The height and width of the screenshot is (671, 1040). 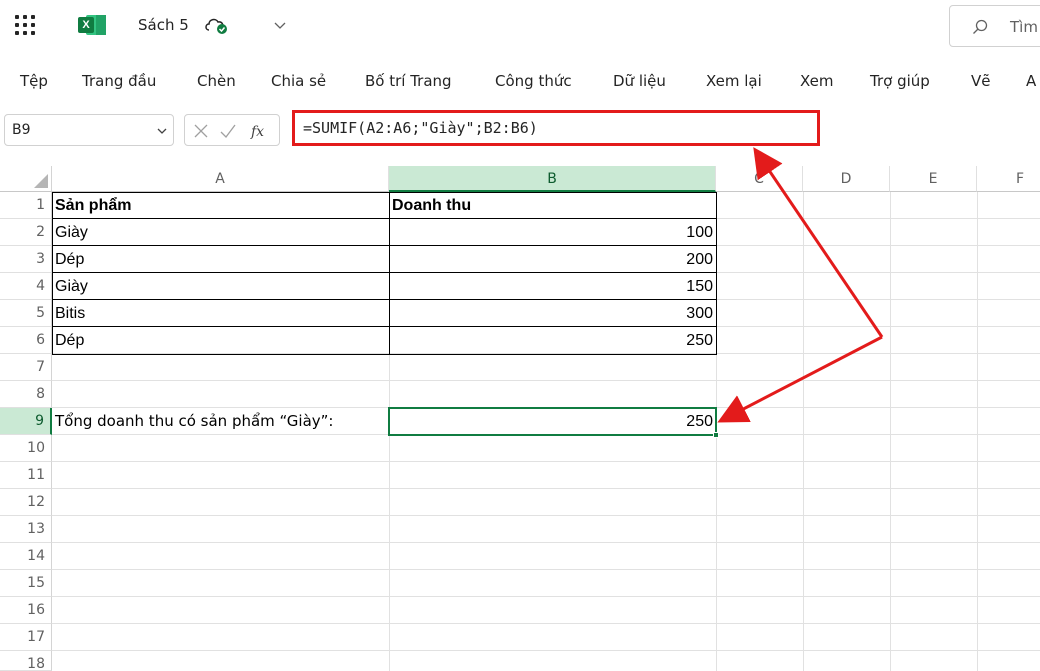 What do you see at coordinates (220, 286) in the screenshot?
I see `cell-a4: Giày` at bounding box center [220, 286].